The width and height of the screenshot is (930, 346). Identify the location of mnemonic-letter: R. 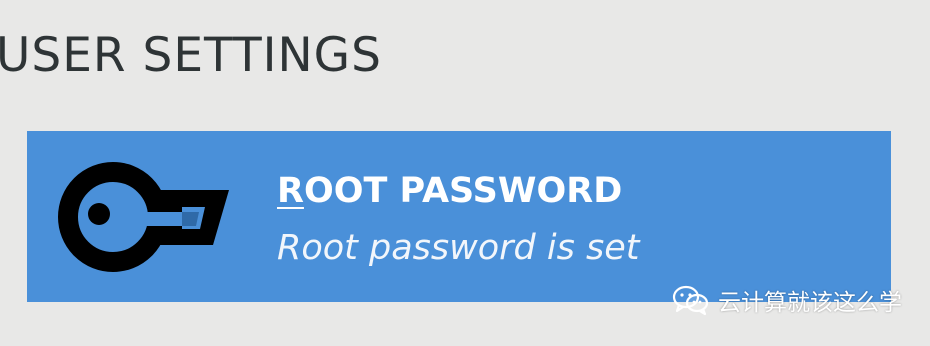
(290, 191).